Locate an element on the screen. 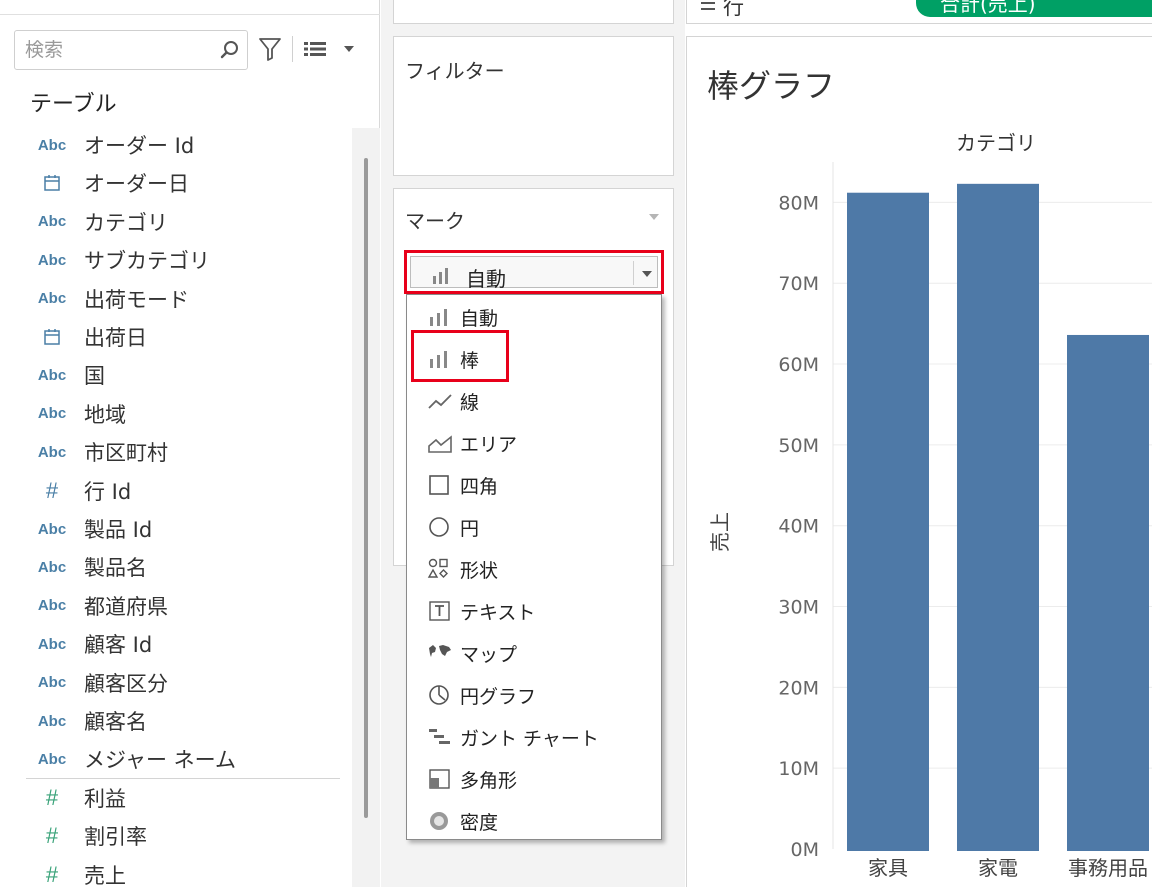 This screenshot has width=1152, height=887. mark-type-option: ガント チャート is located at coordinates (534, 737).